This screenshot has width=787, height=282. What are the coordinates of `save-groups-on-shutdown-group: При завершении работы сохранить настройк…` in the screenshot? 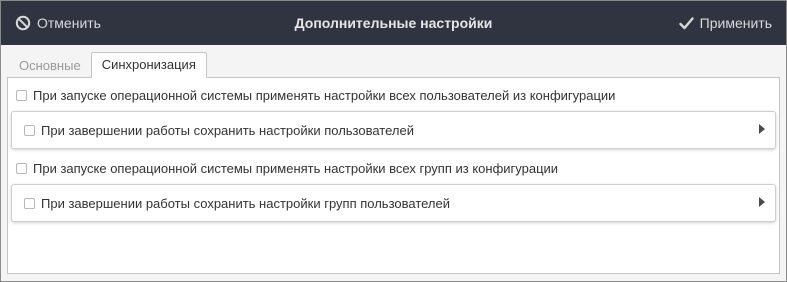 It's located at (393, 203).